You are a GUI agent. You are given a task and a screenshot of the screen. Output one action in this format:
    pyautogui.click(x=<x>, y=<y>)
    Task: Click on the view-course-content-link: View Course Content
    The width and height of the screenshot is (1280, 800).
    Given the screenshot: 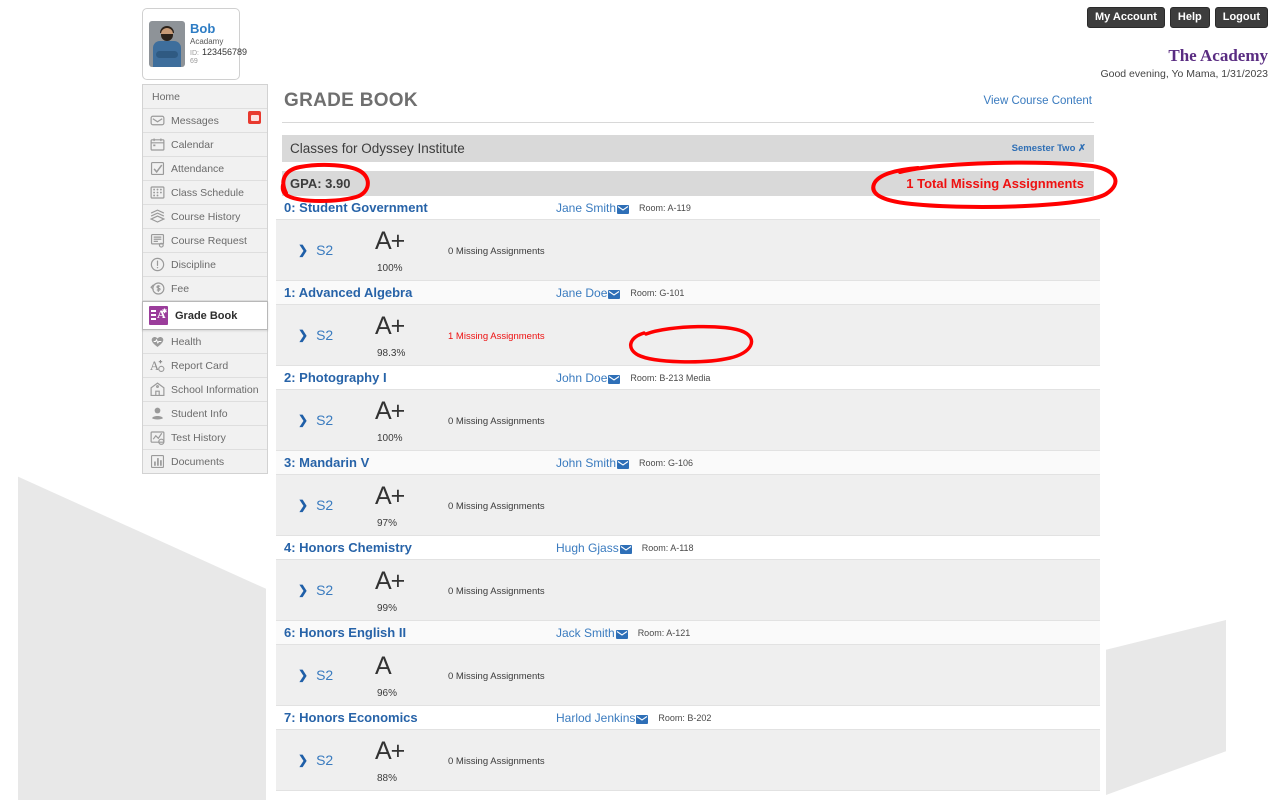 What is the action you would take?
    pyautogui.click(x=1038, y=101)
    